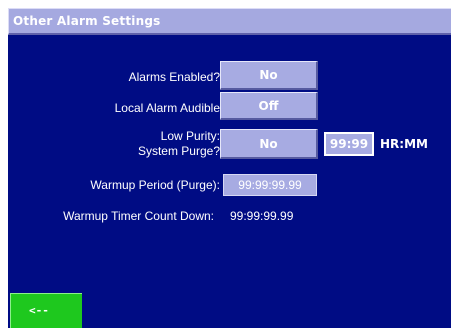 Image resolution: width=454 pixels, height=328 pixels. What do you see at coordinates (269, 106) in the screenshot?
I see `local-alarm-audible-button: Off` at bounding box center [269, 106].